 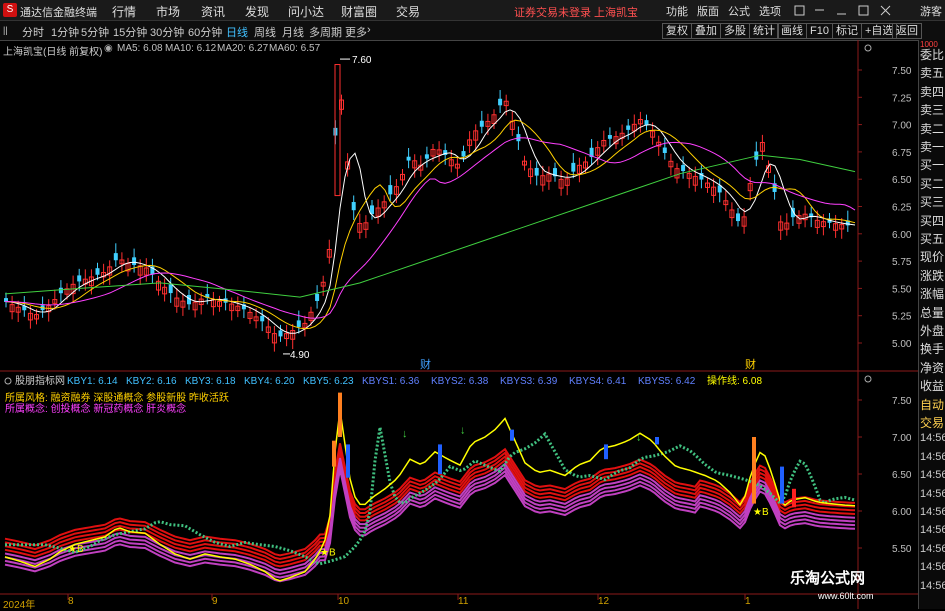 What do you see at coordinates (210, 381) in the screenshot?
I see `indicator-value: KBY3: 6.18` at bounding box center [210, 381].